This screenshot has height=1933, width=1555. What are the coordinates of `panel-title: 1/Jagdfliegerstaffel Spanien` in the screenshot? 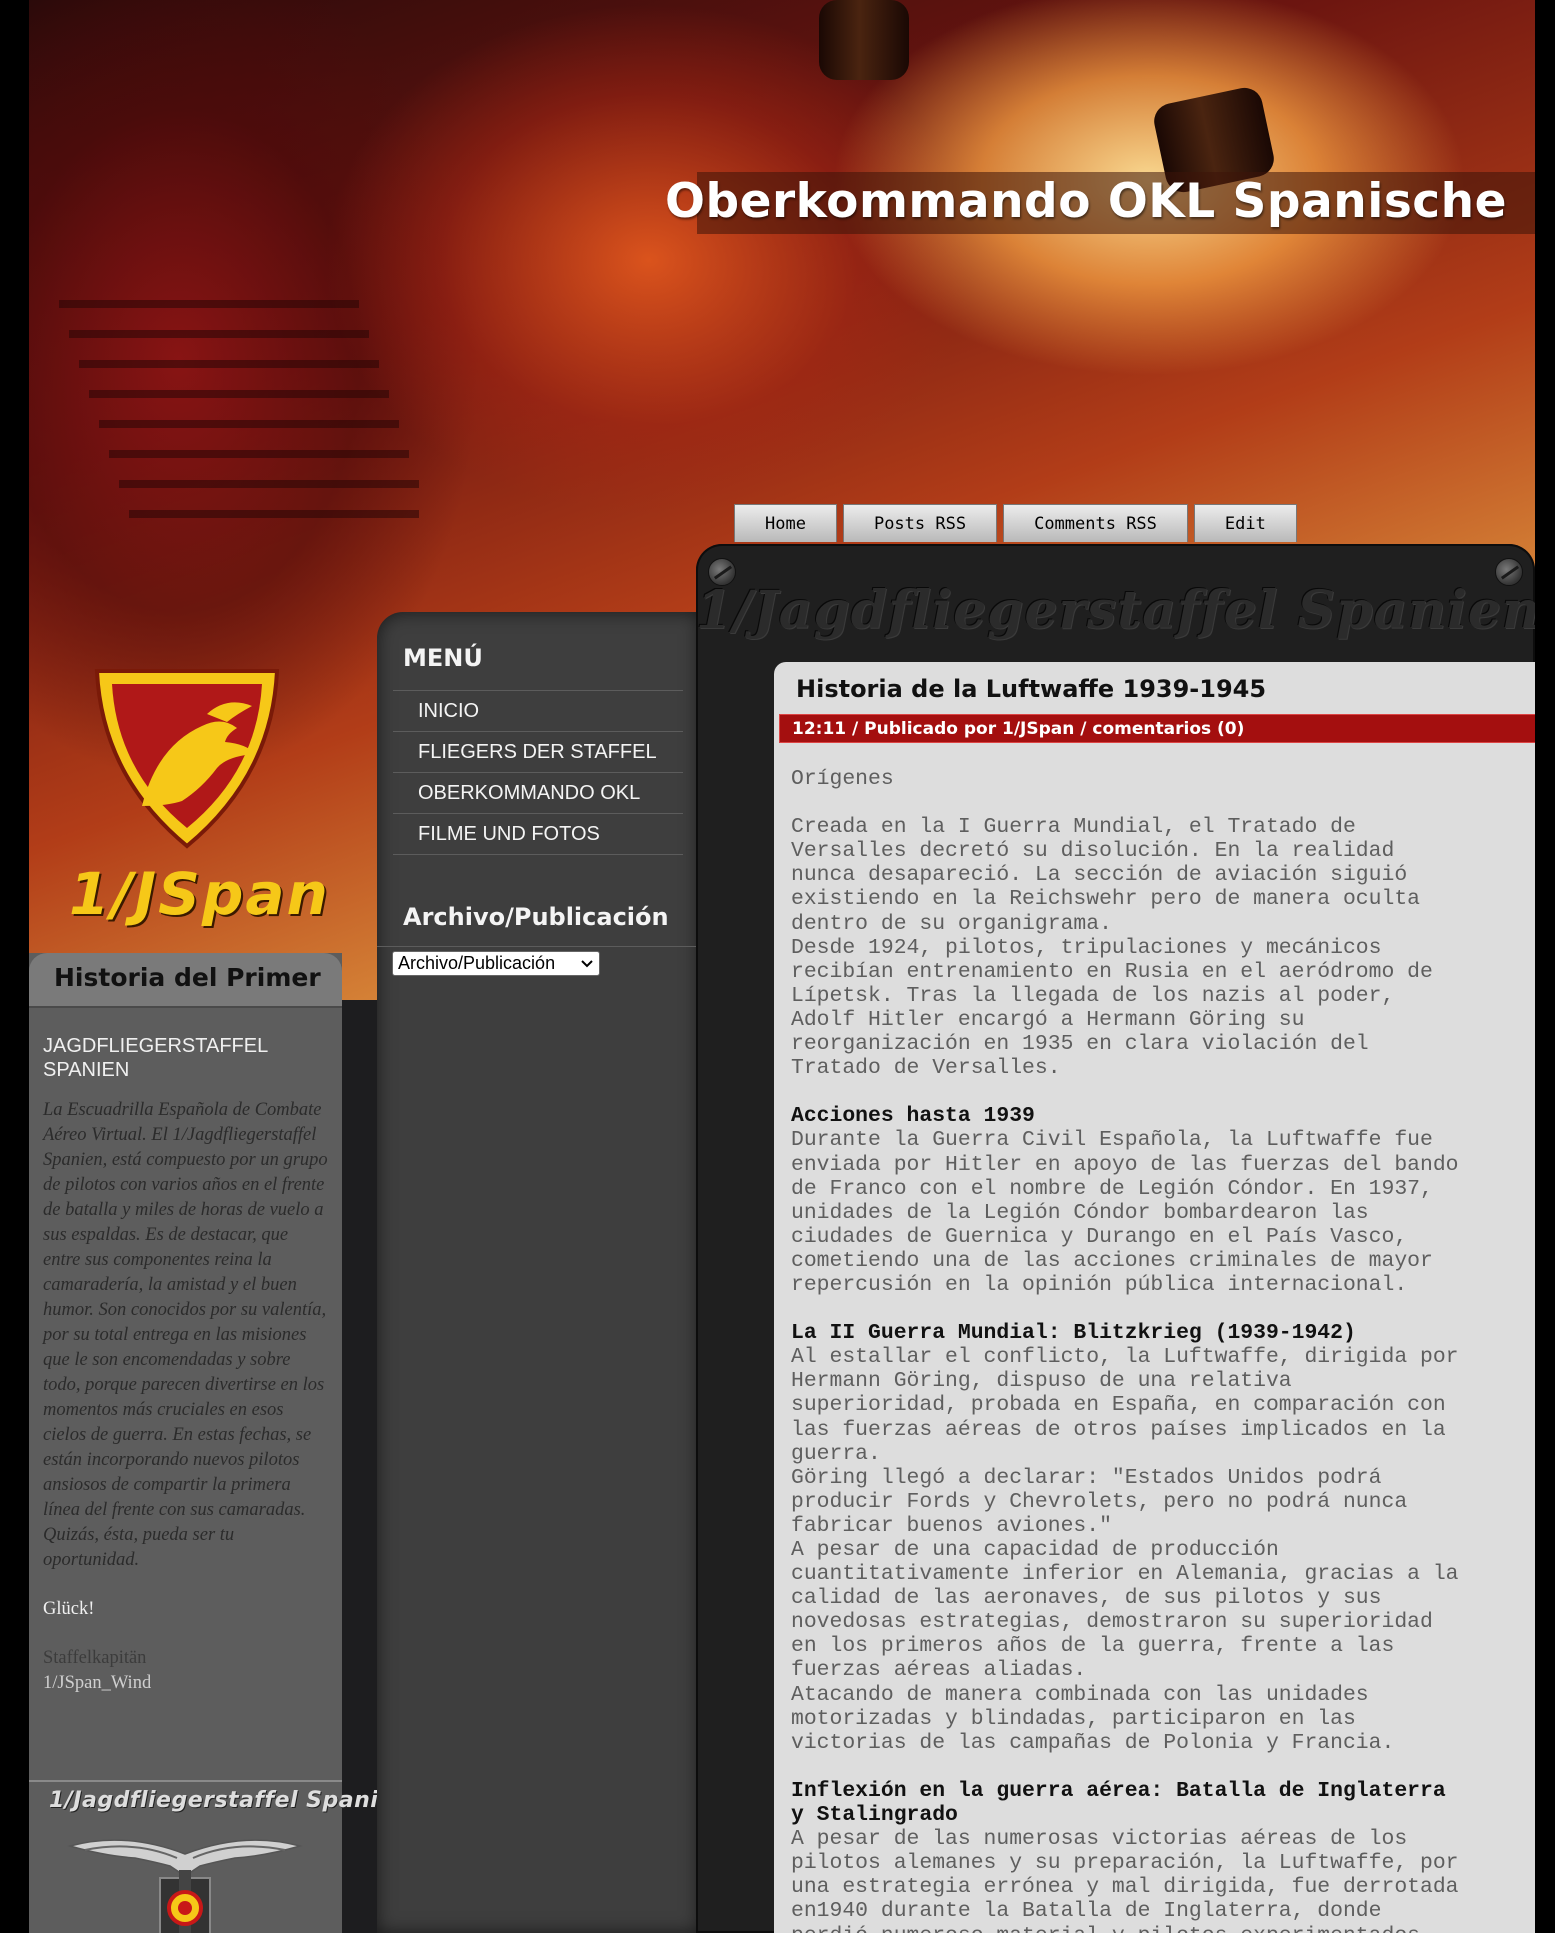 It's located at (1115, 610).